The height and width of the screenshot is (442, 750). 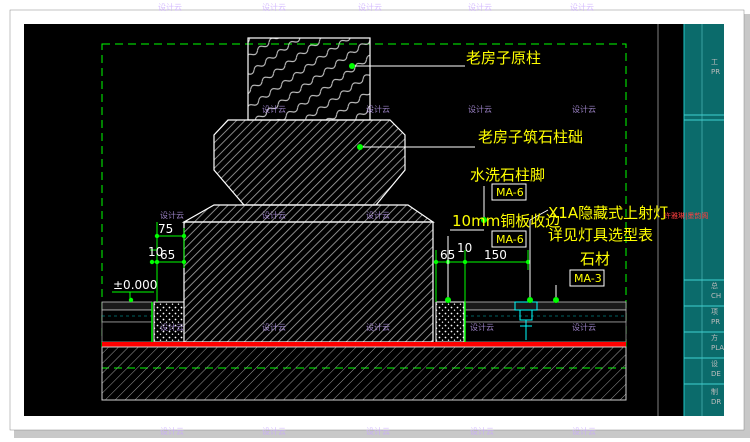 I want to click on dim-65-left: 65, so click(x=167, y=255).